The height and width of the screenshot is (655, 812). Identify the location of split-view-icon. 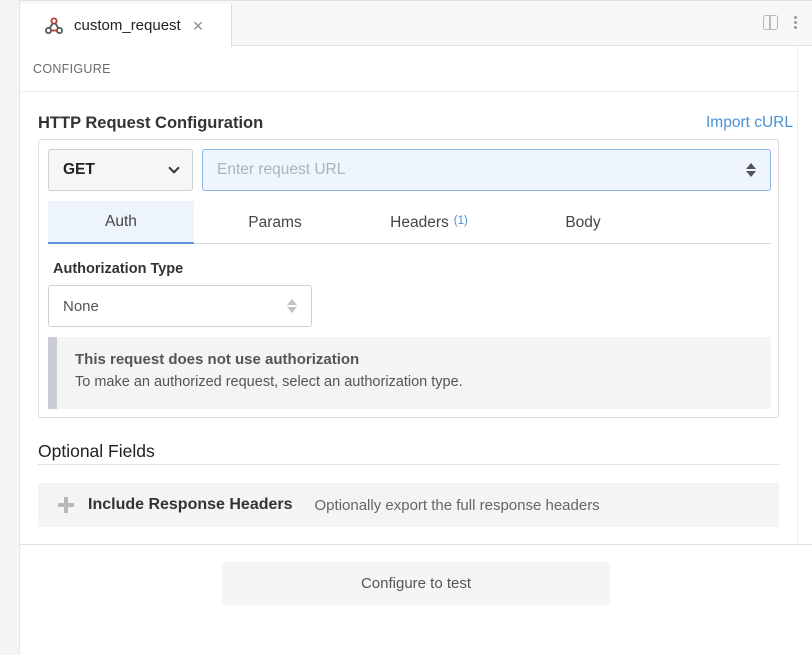
(770, 22).